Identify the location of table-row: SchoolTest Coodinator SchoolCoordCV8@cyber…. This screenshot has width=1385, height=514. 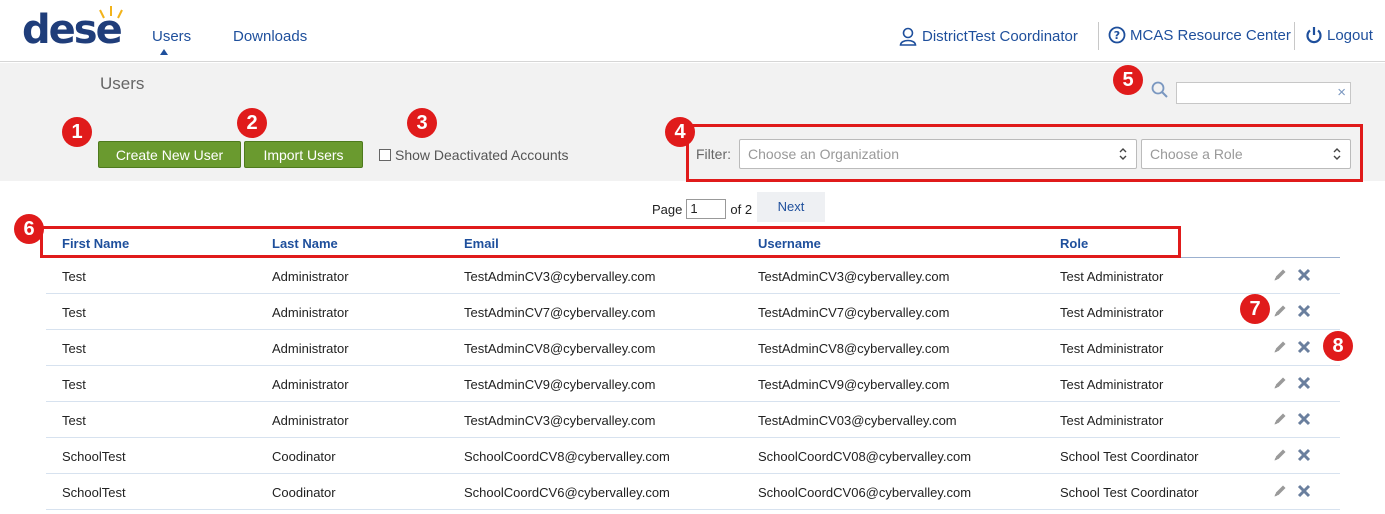
(693, 456).